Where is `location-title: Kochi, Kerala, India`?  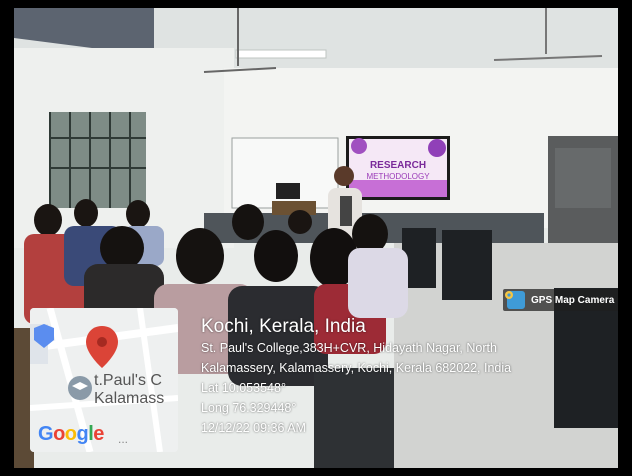 location-title: Kochi, Kerala, India is located at coordinates (283, 326).